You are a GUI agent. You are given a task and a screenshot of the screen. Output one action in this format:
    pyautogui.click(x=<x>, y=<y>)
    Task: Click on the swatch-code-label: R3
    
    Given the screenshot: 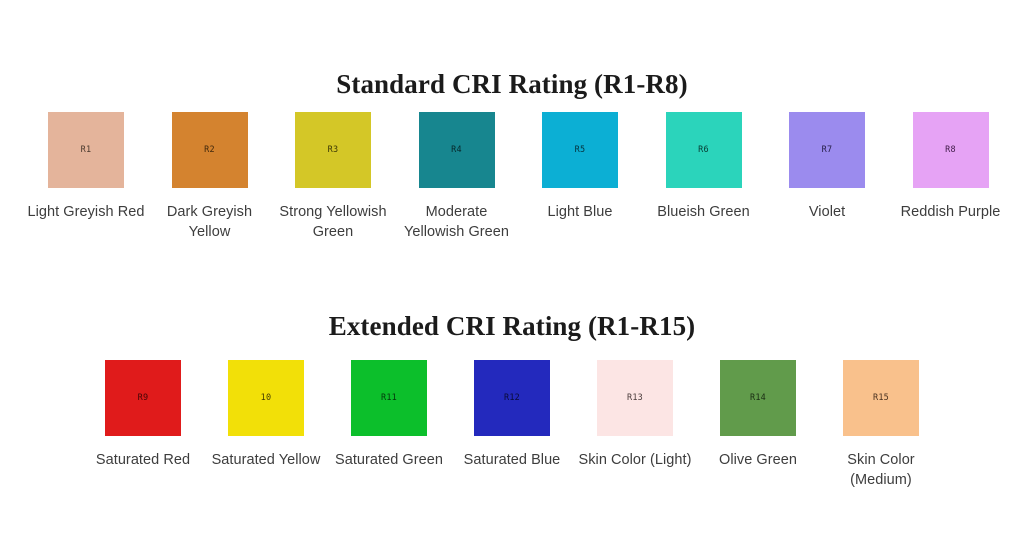 What is the action you would take?
    pyautogui.click(x=333, y=149)
    